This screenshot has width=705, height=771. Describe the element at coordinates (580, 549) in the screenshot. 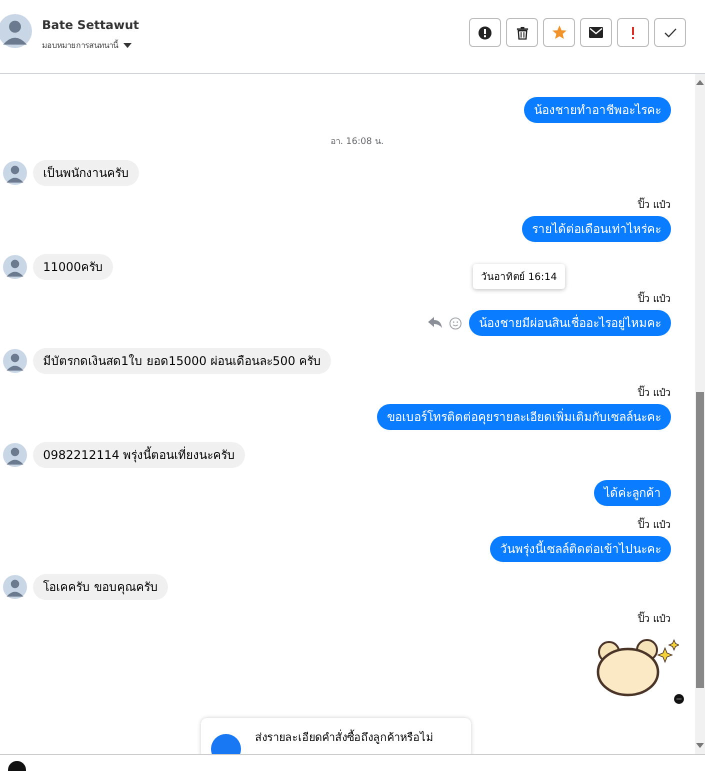

I see `message-bubble: วันพรุ่งนี้เซลล์ติดต่อเข้าไปนะคะ` at that location.